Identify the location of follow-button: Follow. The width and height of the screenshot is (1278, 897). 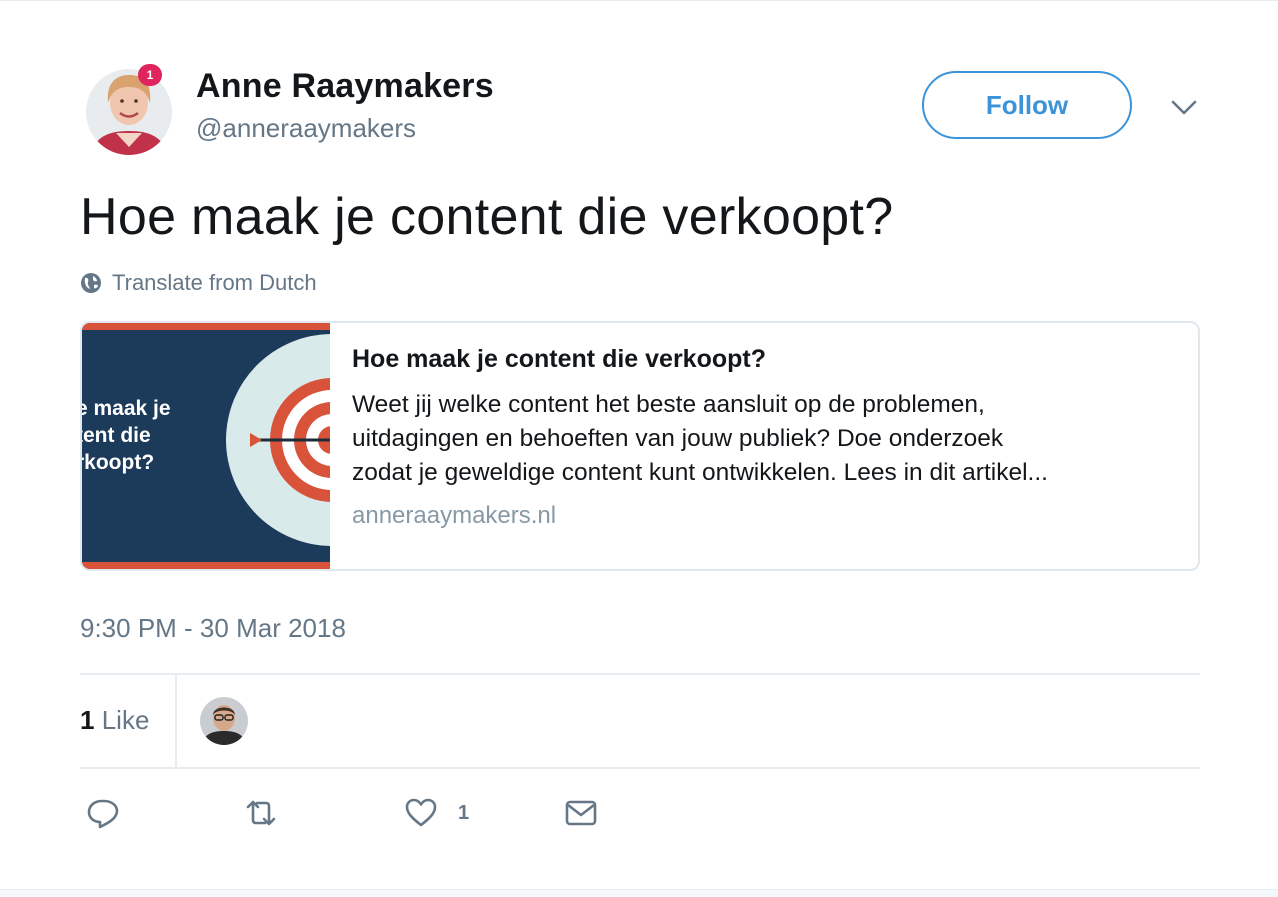
(1027, 105).